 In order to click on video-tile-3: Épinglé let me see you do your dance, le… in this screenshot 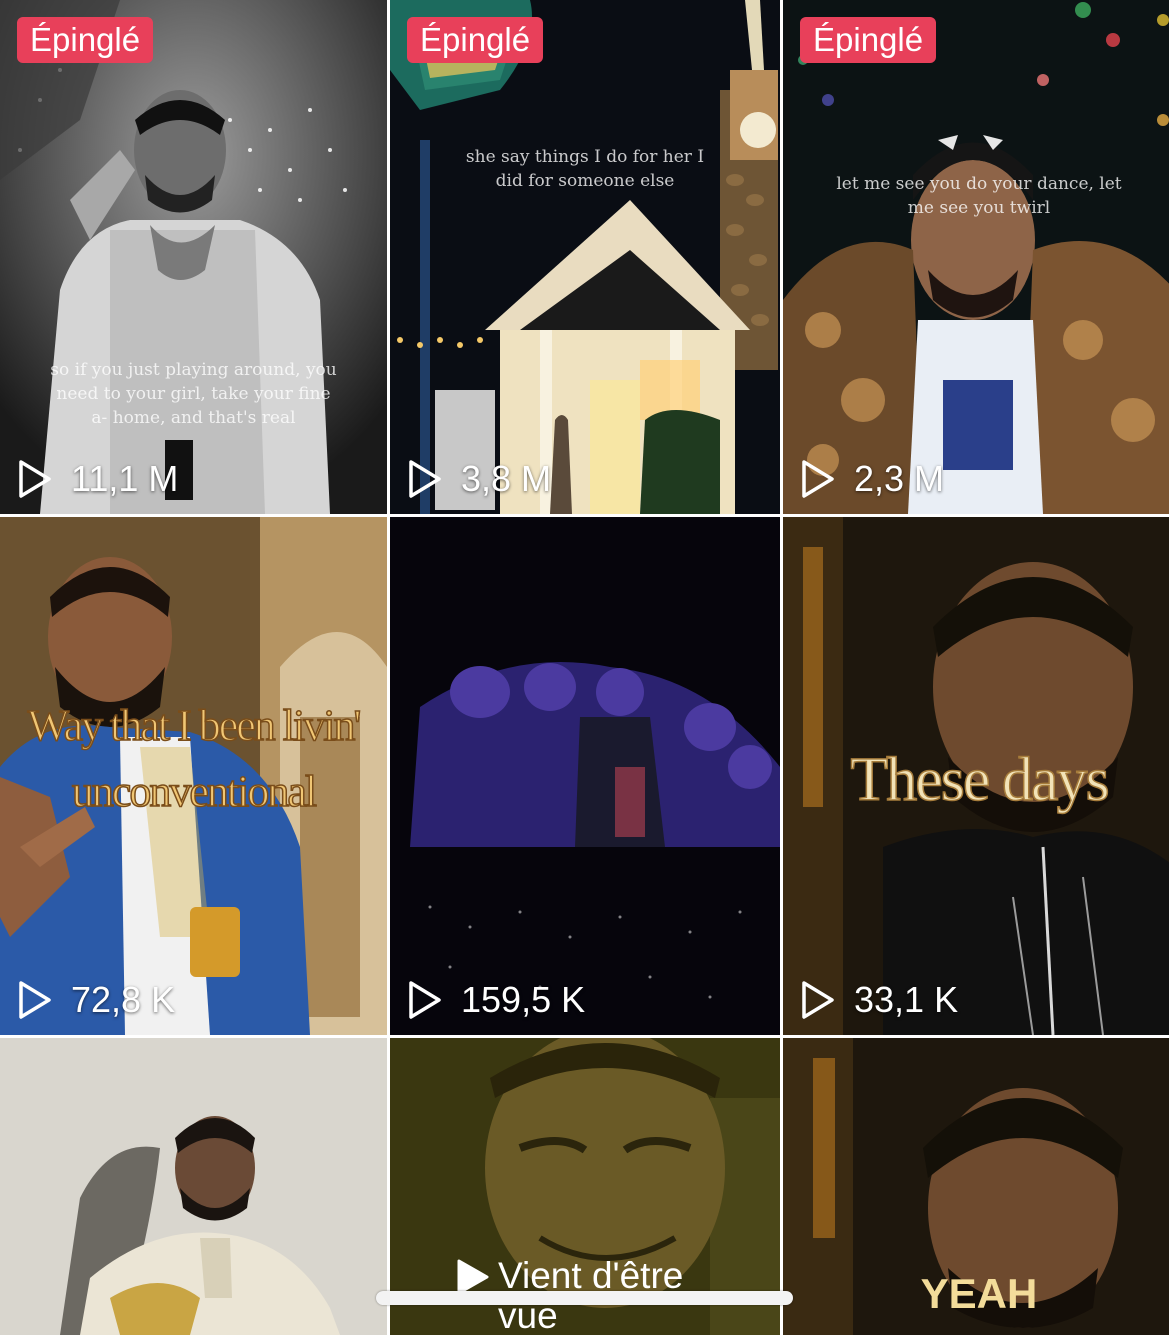, I will do `click(976, 257)`.